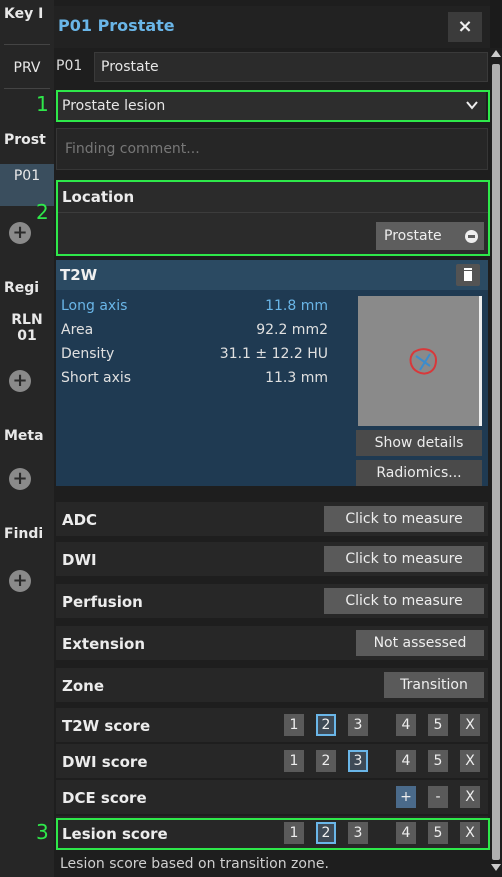  Describe the element at coordinates (20, 381) in the screenshot. I see `add-region-icon: +` at that location.